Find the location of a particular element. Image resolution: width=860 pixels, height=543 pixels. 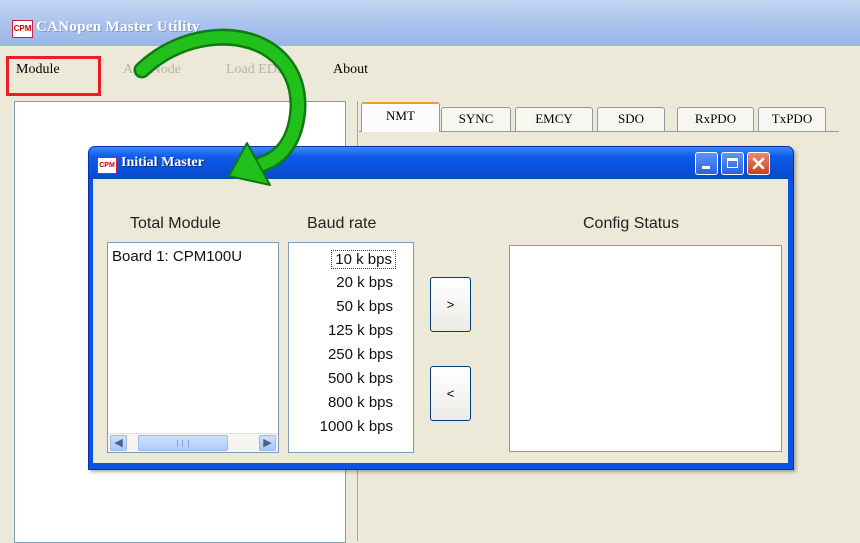

total-module-label: Total Module is located at coordinates (175, 223).